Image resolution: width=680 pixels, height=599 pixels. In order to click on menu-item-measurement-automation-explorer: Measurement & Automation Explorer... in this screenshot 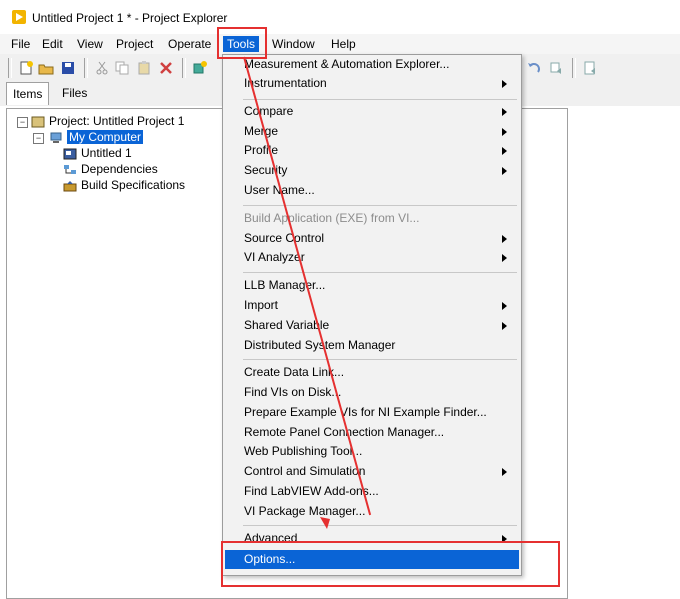, I will do `click(372, 64)`.